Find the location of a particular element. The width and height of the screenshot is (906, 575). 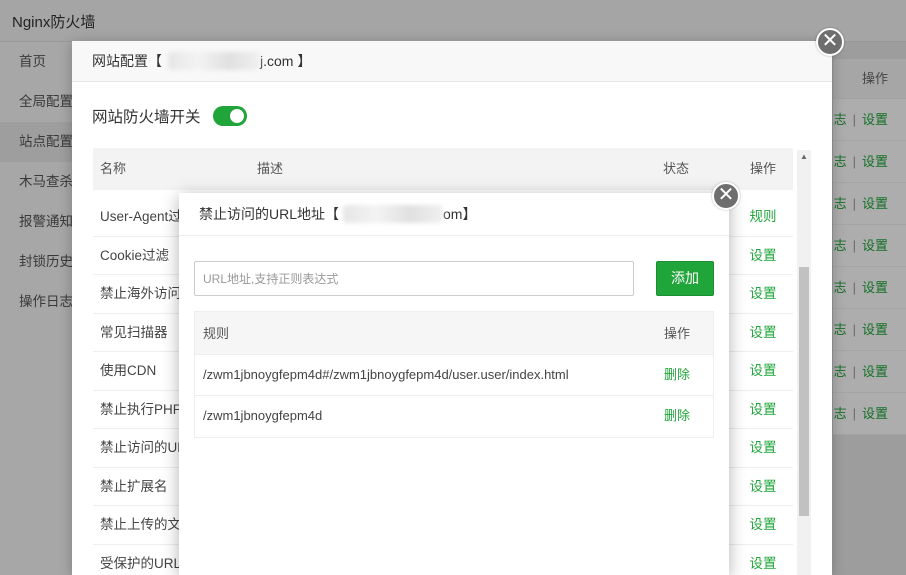

column-name: 名称 is located at coordinates (113, 168).